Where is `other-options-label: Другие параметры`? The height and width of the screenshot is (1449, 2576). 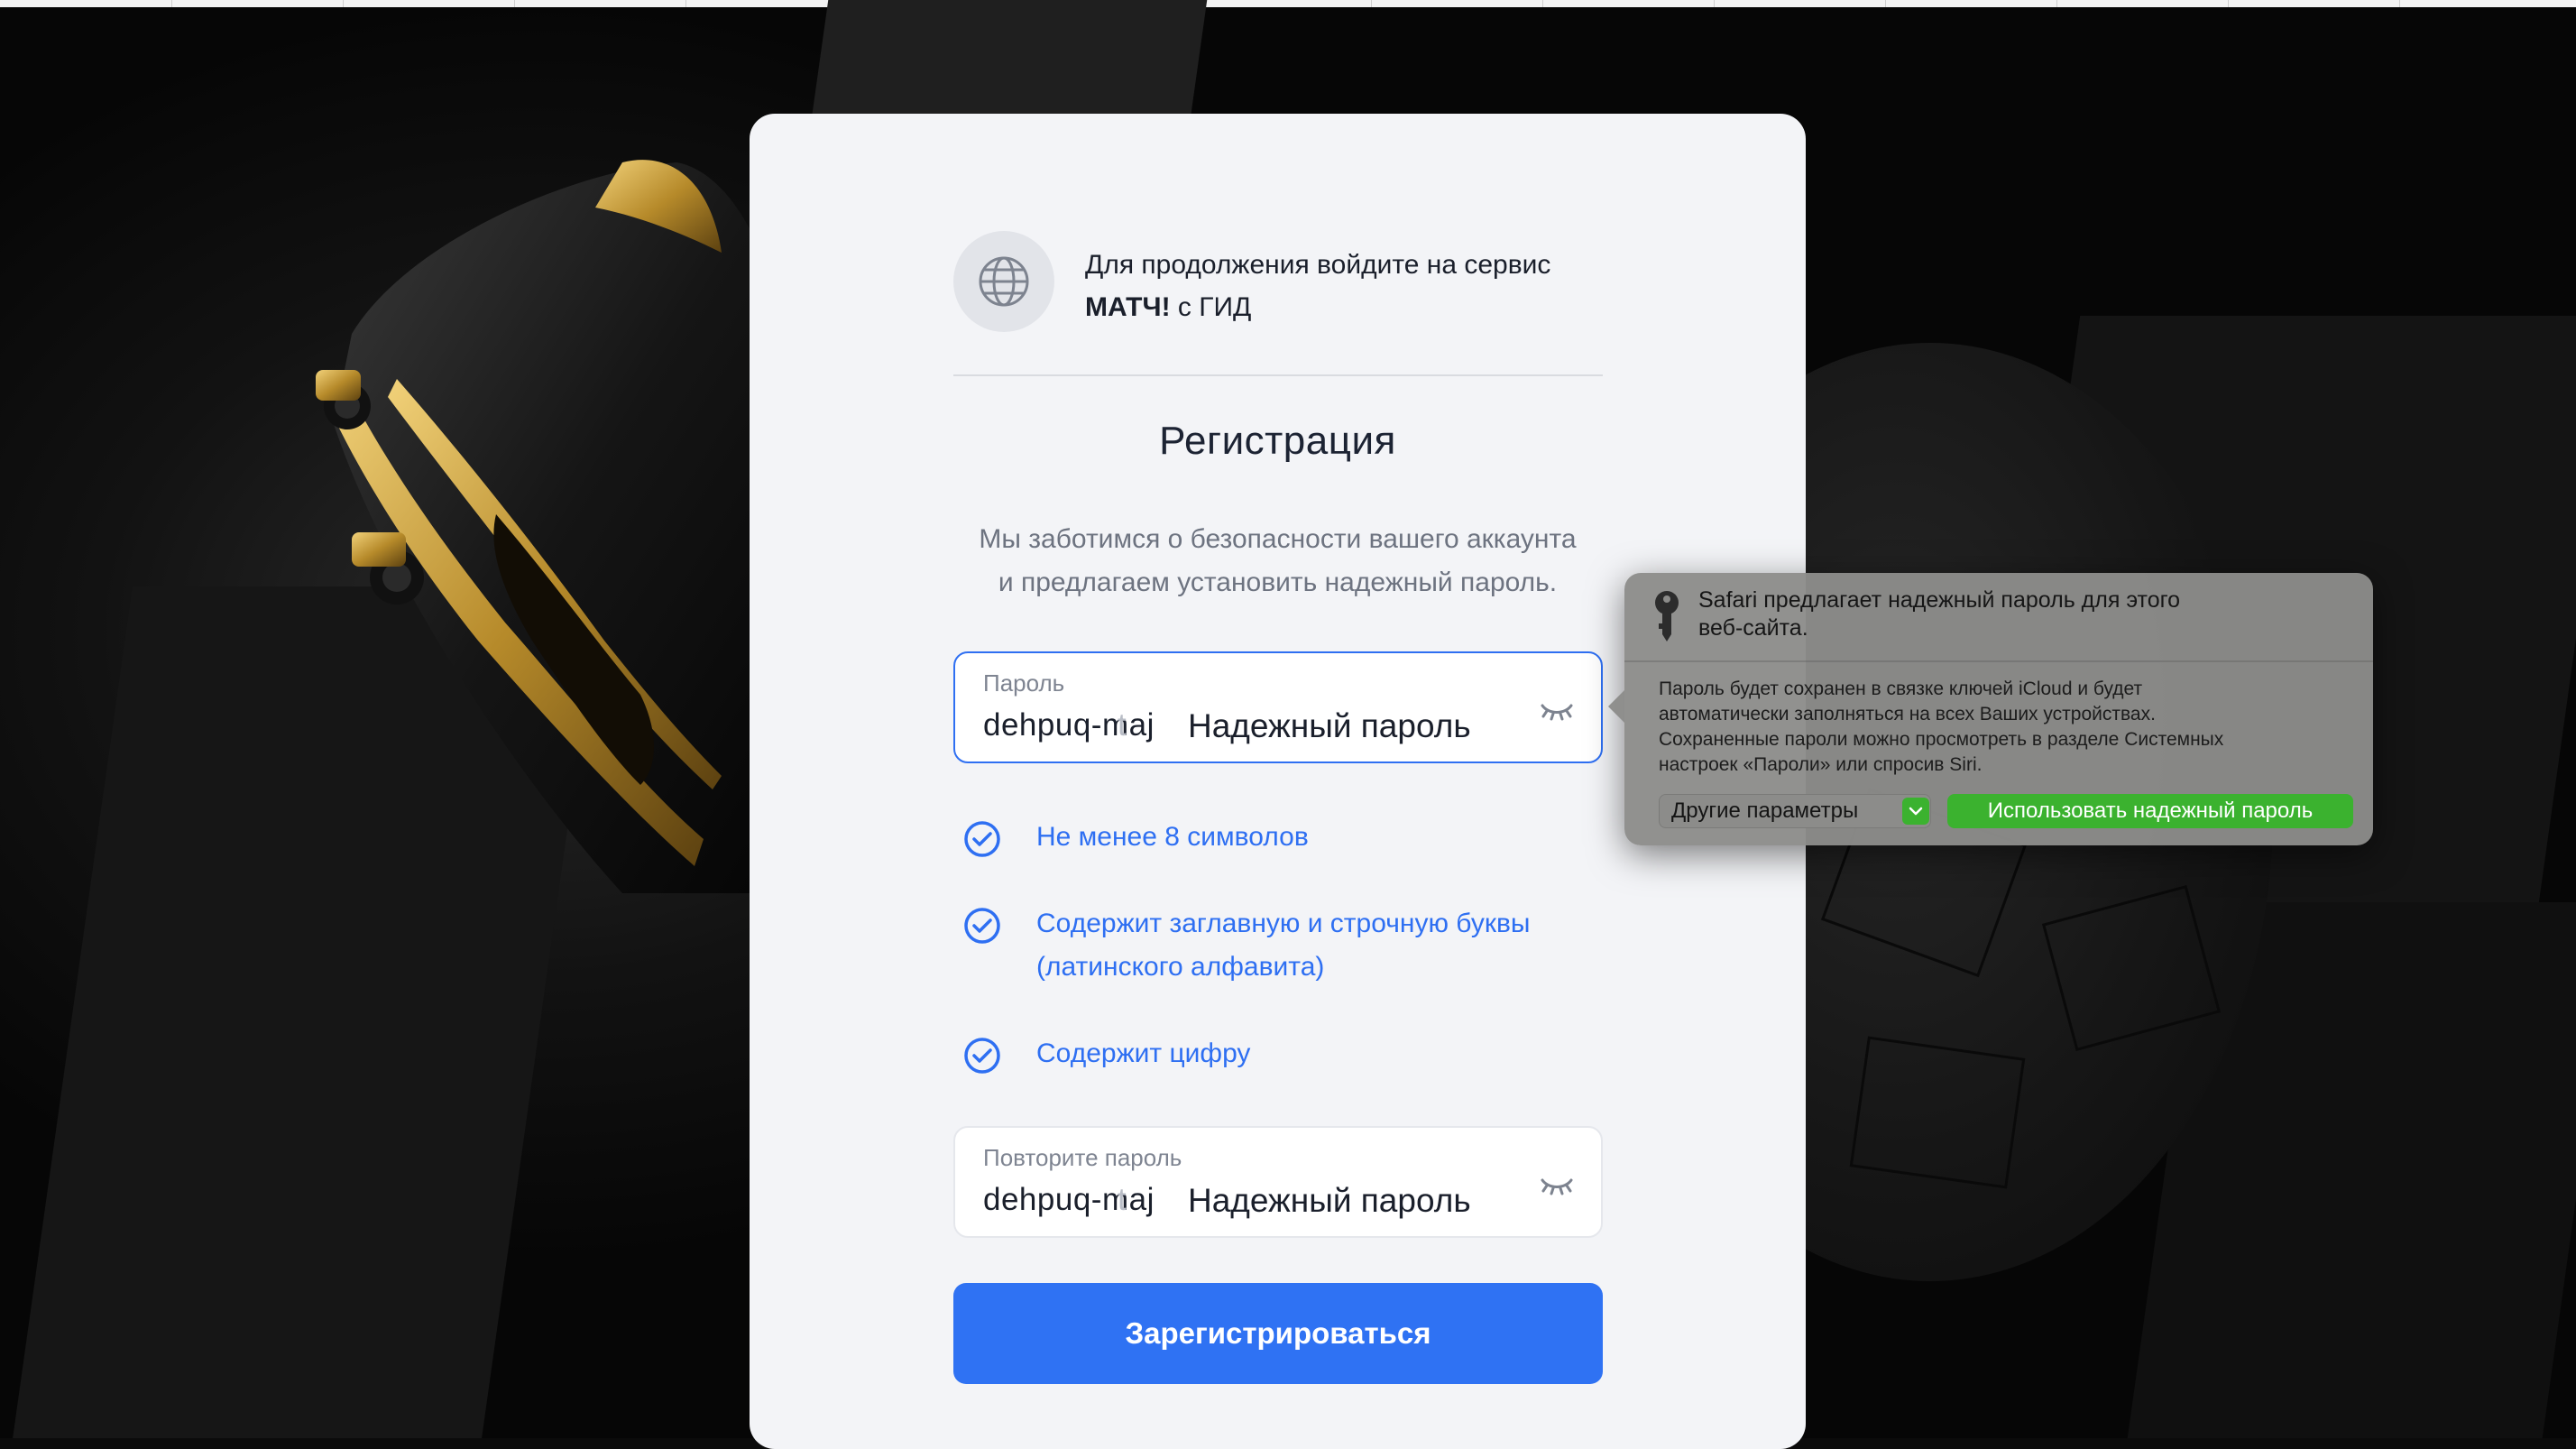 other-options-label: Другие параметры is located at coordinates (1765, 811).